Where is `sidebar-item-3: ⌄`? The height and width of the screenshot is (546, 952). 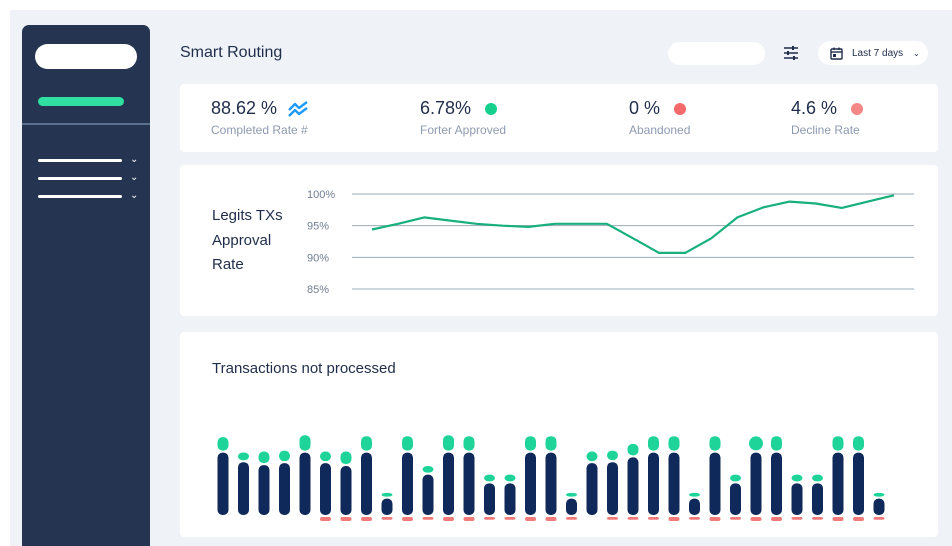
sidebar-item-3: ⌄ is located at coordinates (91, 195).